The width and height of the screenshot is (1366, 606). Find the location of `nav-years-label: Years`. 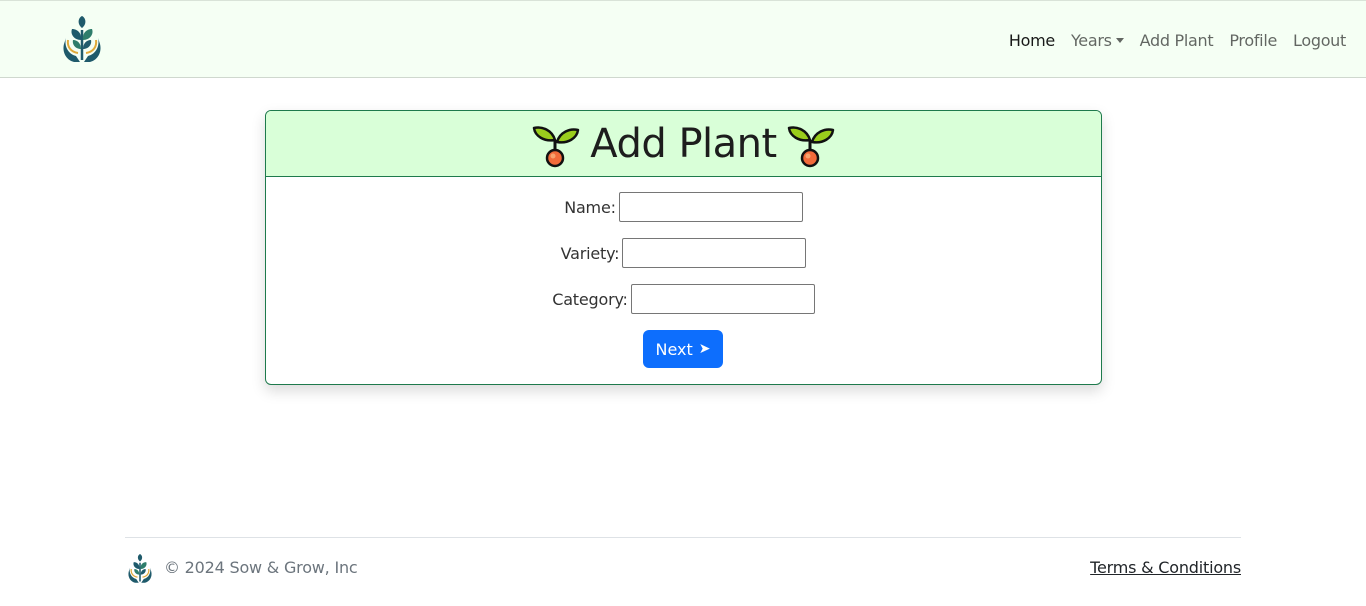

nav-years-label: Years is located at coordinates (1091, 40).